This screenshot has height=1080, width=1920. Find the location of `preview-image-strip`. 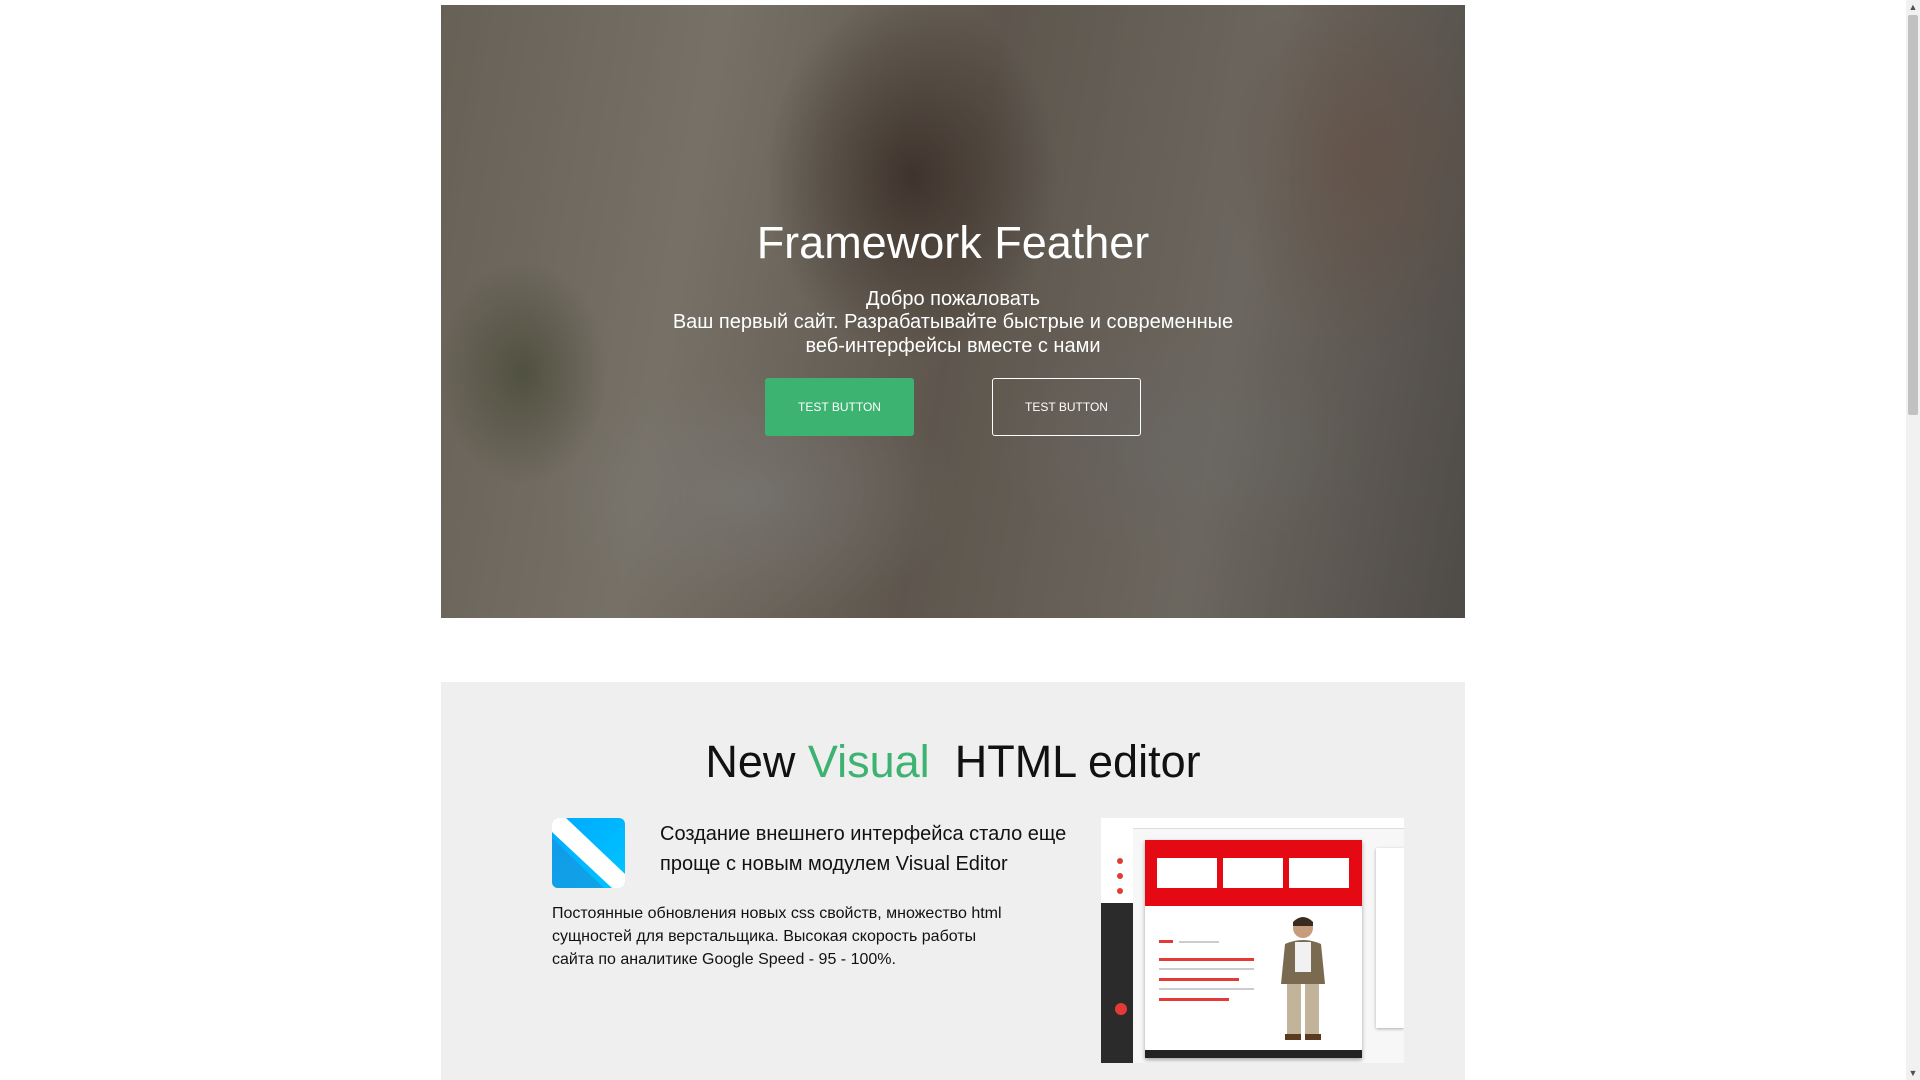

preview-image-strip is located at coordinates (1117, 983).